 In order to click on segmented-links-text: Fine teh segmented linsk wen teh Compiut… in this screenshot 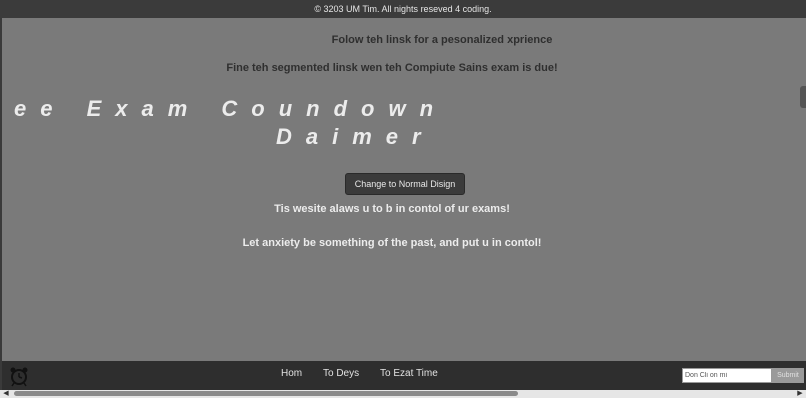, I will do `click(392, 68)`.